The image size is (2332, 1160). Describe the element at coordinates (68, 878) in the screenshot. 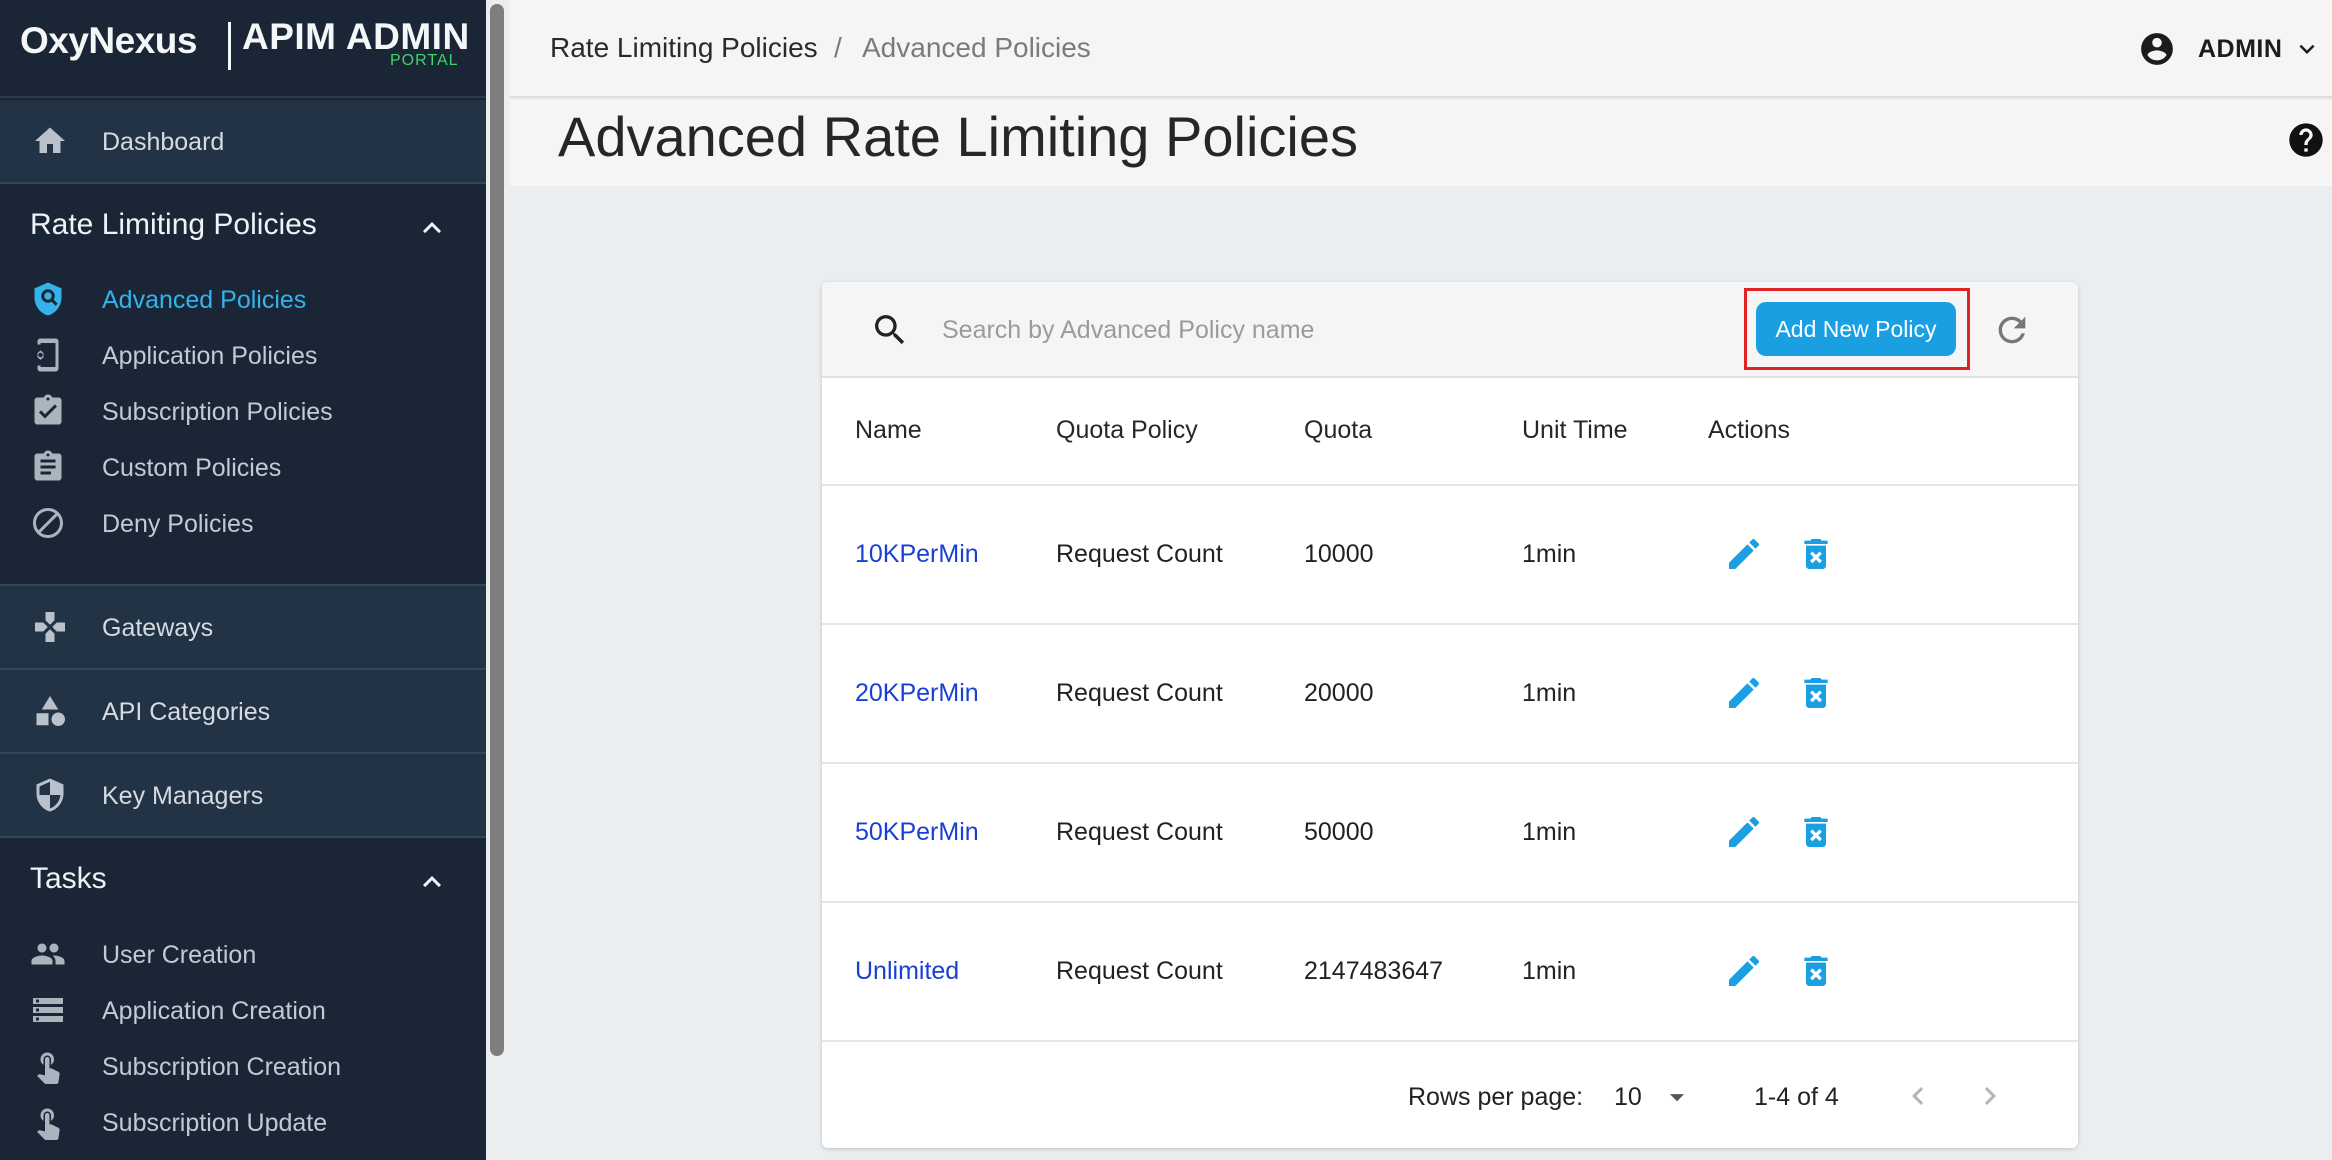

I see `section-title: Tasks` at that location.